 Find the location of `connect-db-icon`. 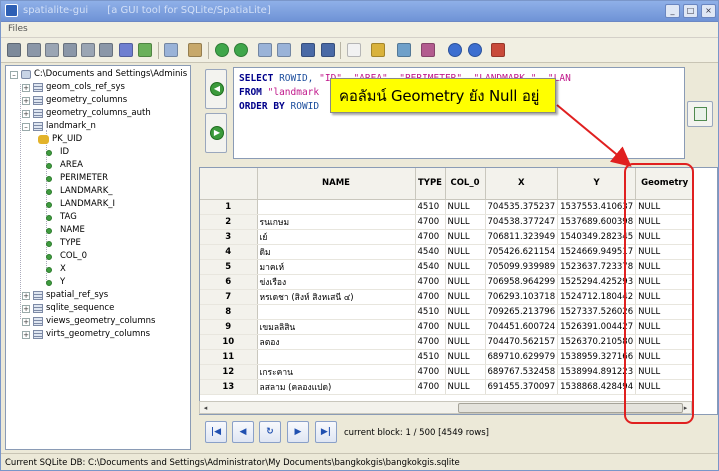

connect-db-icon is located at coordinates (14, 50).